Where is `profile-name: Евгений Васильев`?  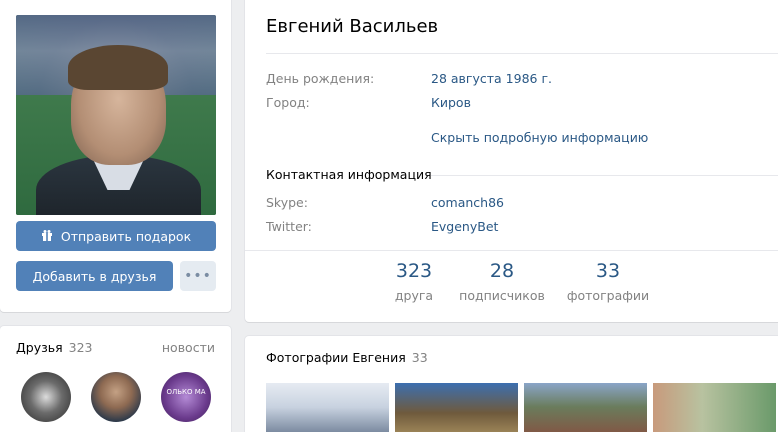 profile-name: Евгений Васильев is located at coordinates (352, 26).